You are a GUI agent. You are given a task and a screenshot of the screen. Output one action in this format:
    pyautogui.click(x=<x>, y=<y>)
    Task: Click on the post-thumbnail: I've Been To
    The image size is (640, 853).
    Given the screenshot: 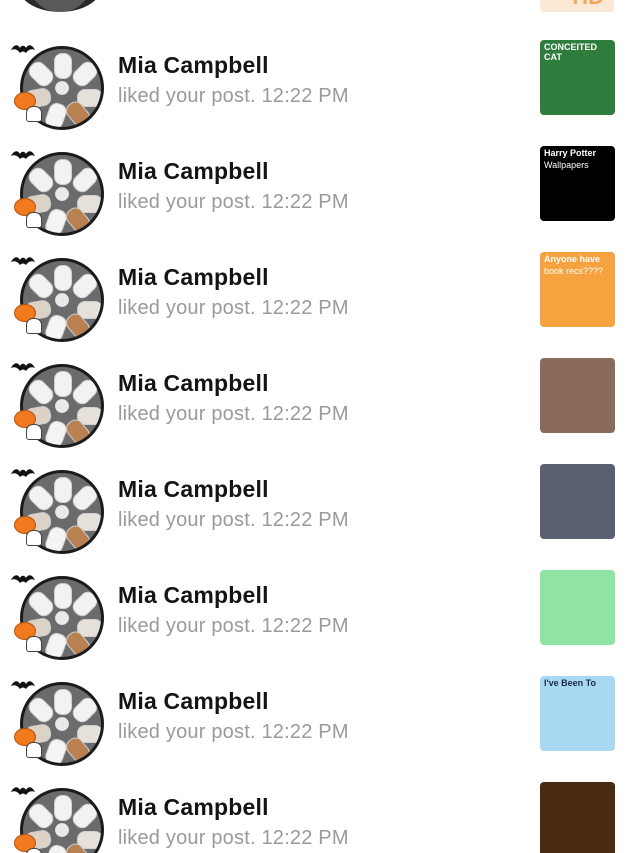 What is the action you would take?
    pyautogui.click(x=577, y=713)
    